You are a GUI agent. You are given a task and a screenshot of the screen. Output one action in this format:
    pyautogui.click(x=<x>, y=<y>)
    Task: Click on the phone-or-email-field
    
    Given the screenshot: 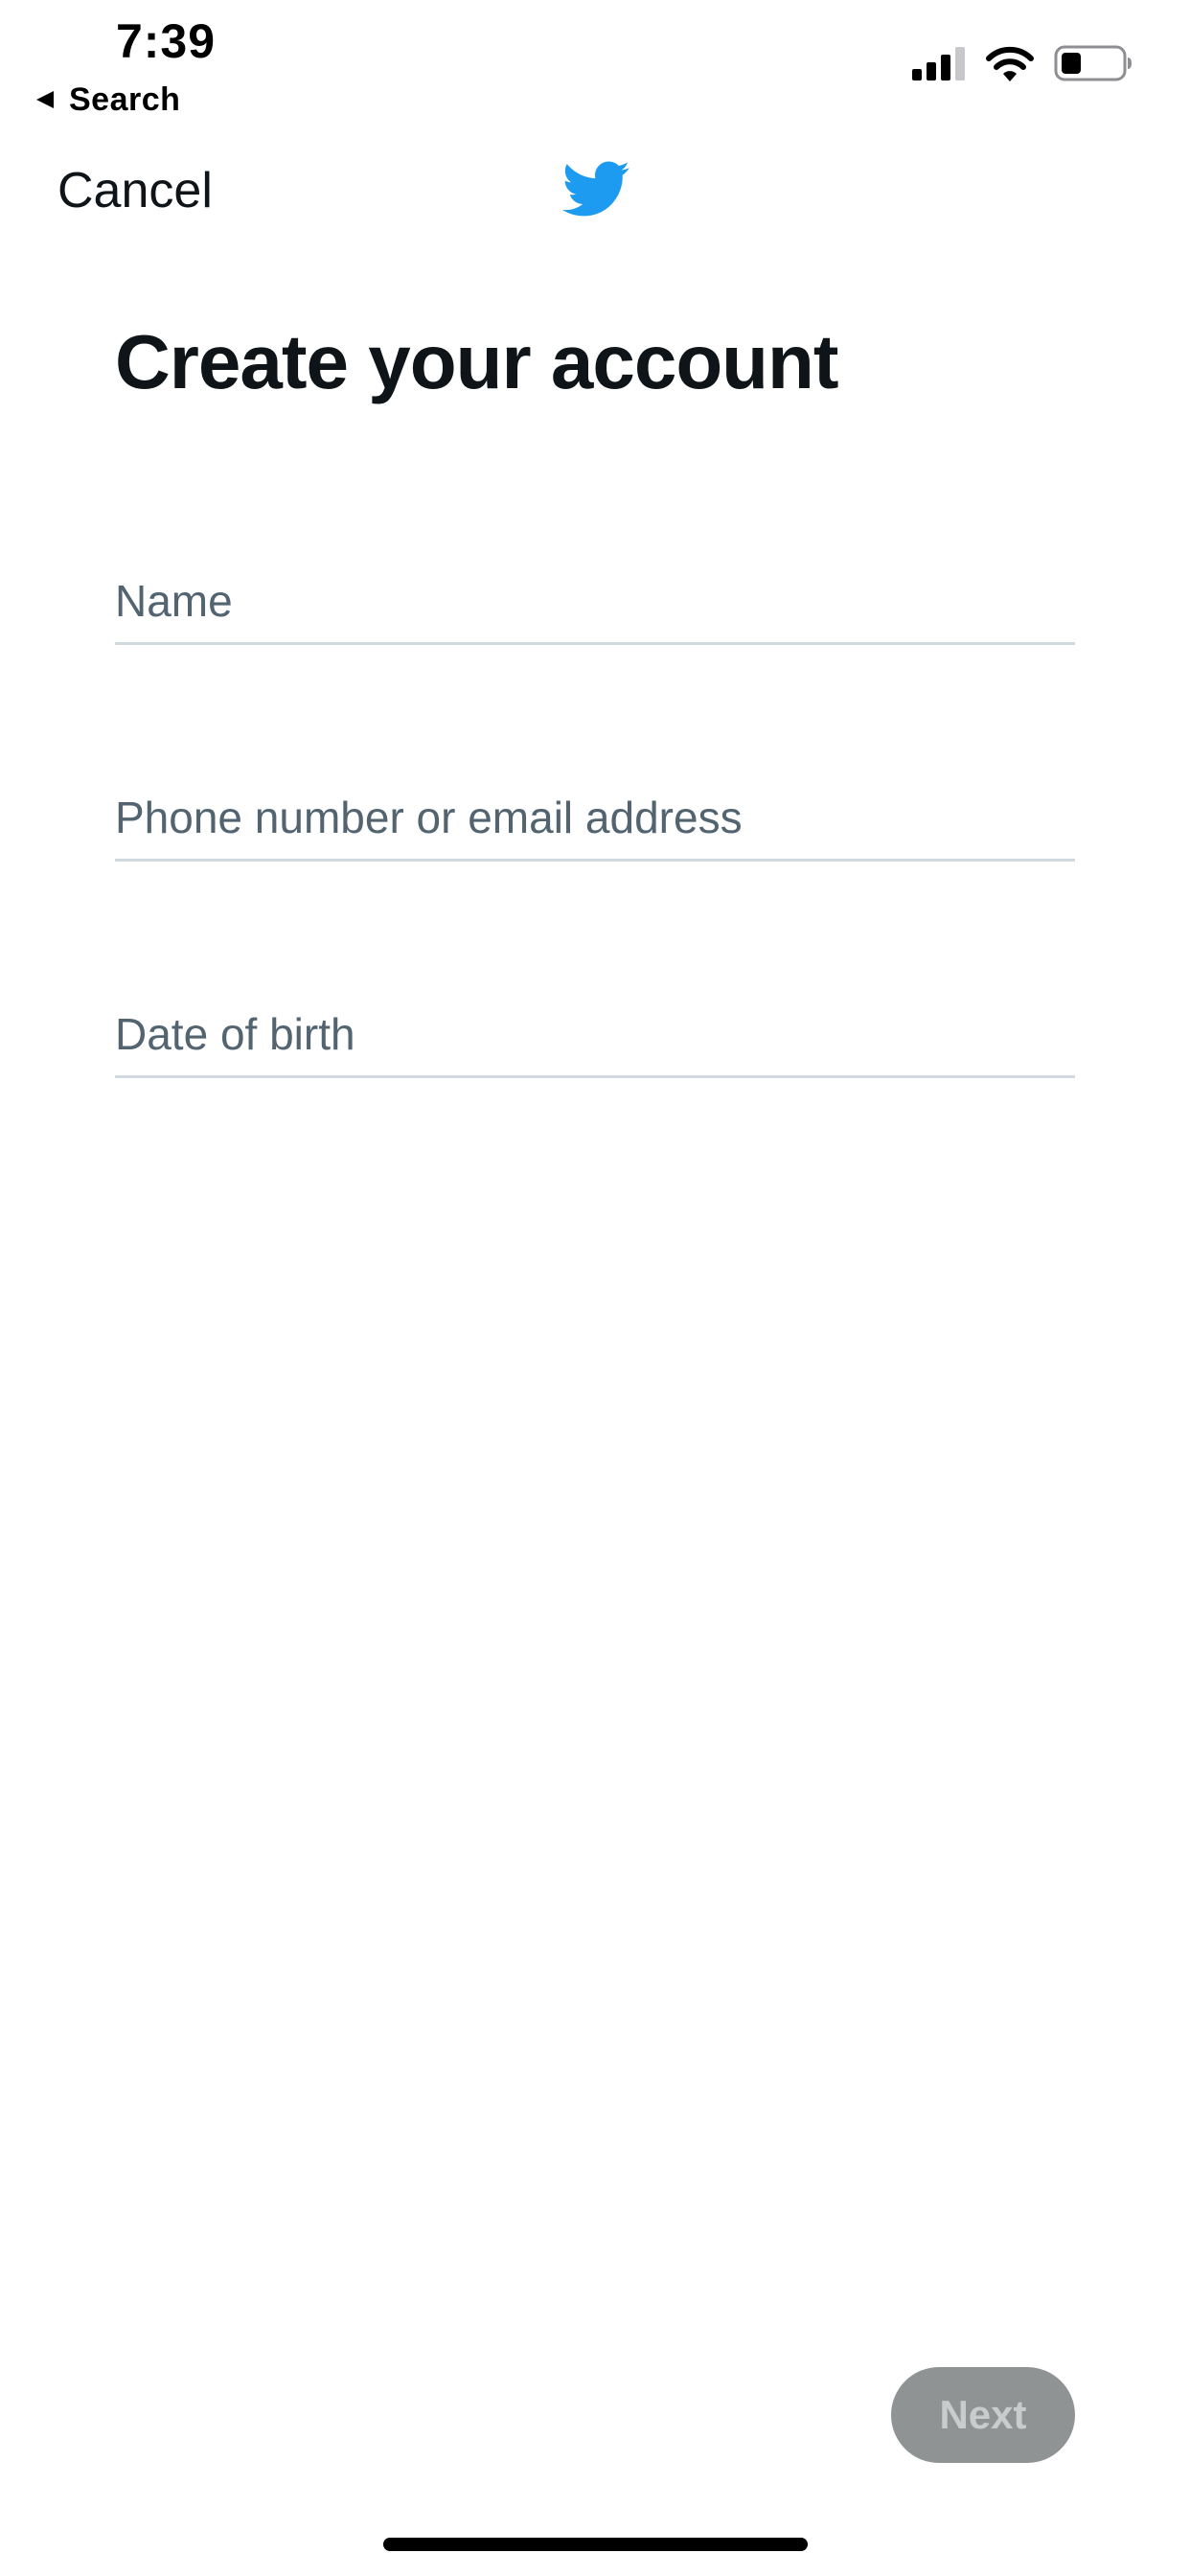 What is the action you would take?
    pyautogui.click(x=595, y=812)
    